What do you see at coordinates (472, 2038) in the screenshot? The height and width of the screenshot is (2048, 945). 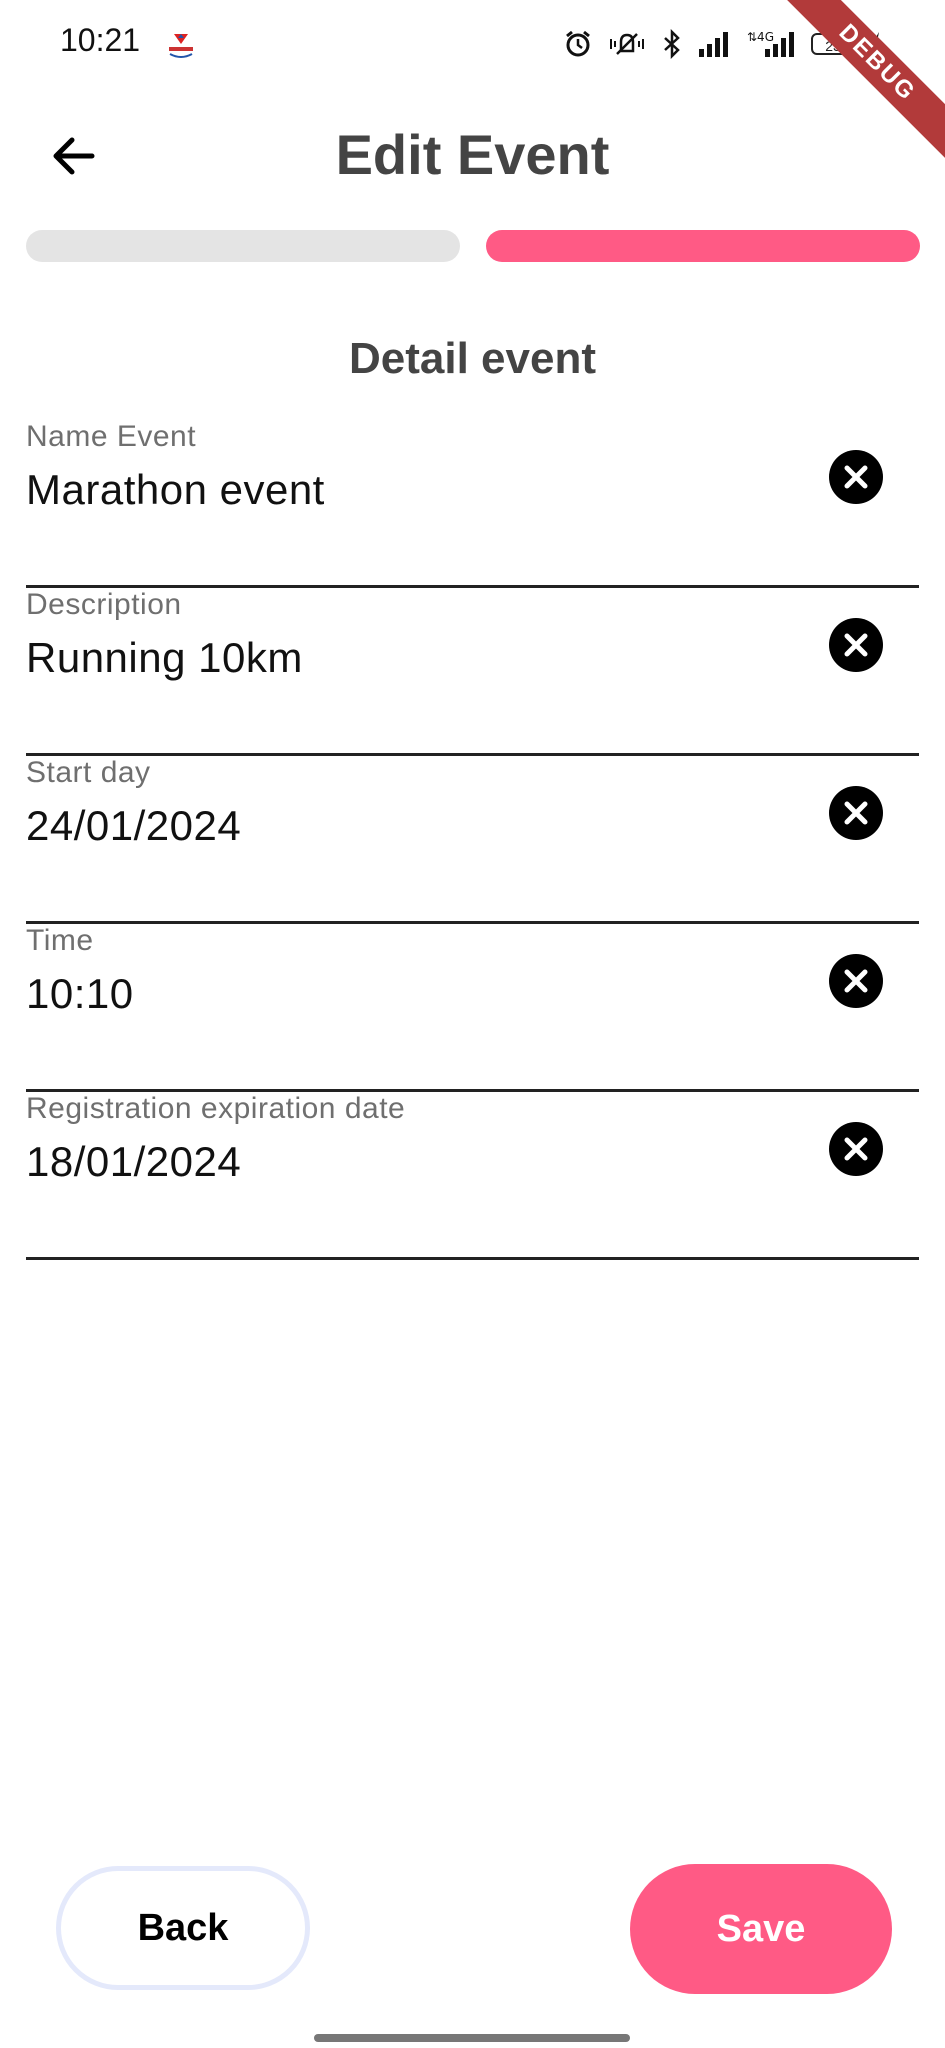 I see `home-indicator` at bounding box center [472, 2038].